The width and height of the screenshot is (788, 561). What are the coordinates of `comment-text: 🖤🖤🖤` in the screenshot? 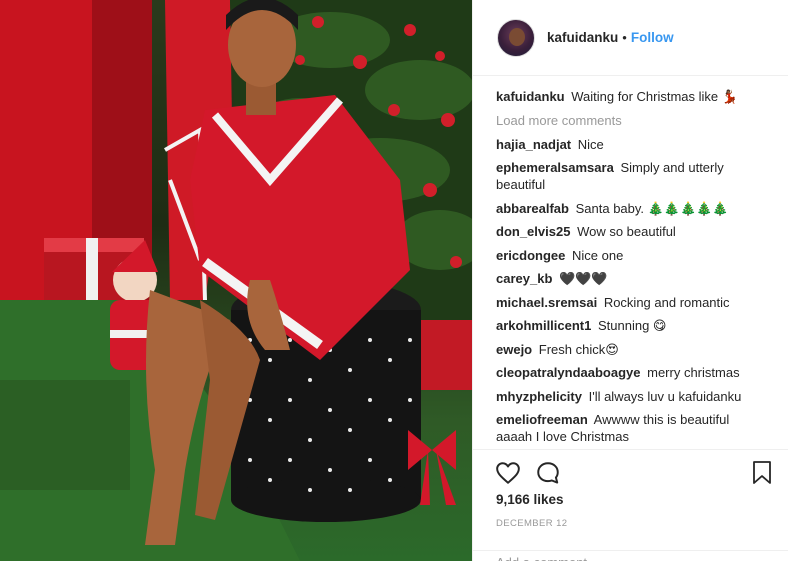 It's located at (583, 278).